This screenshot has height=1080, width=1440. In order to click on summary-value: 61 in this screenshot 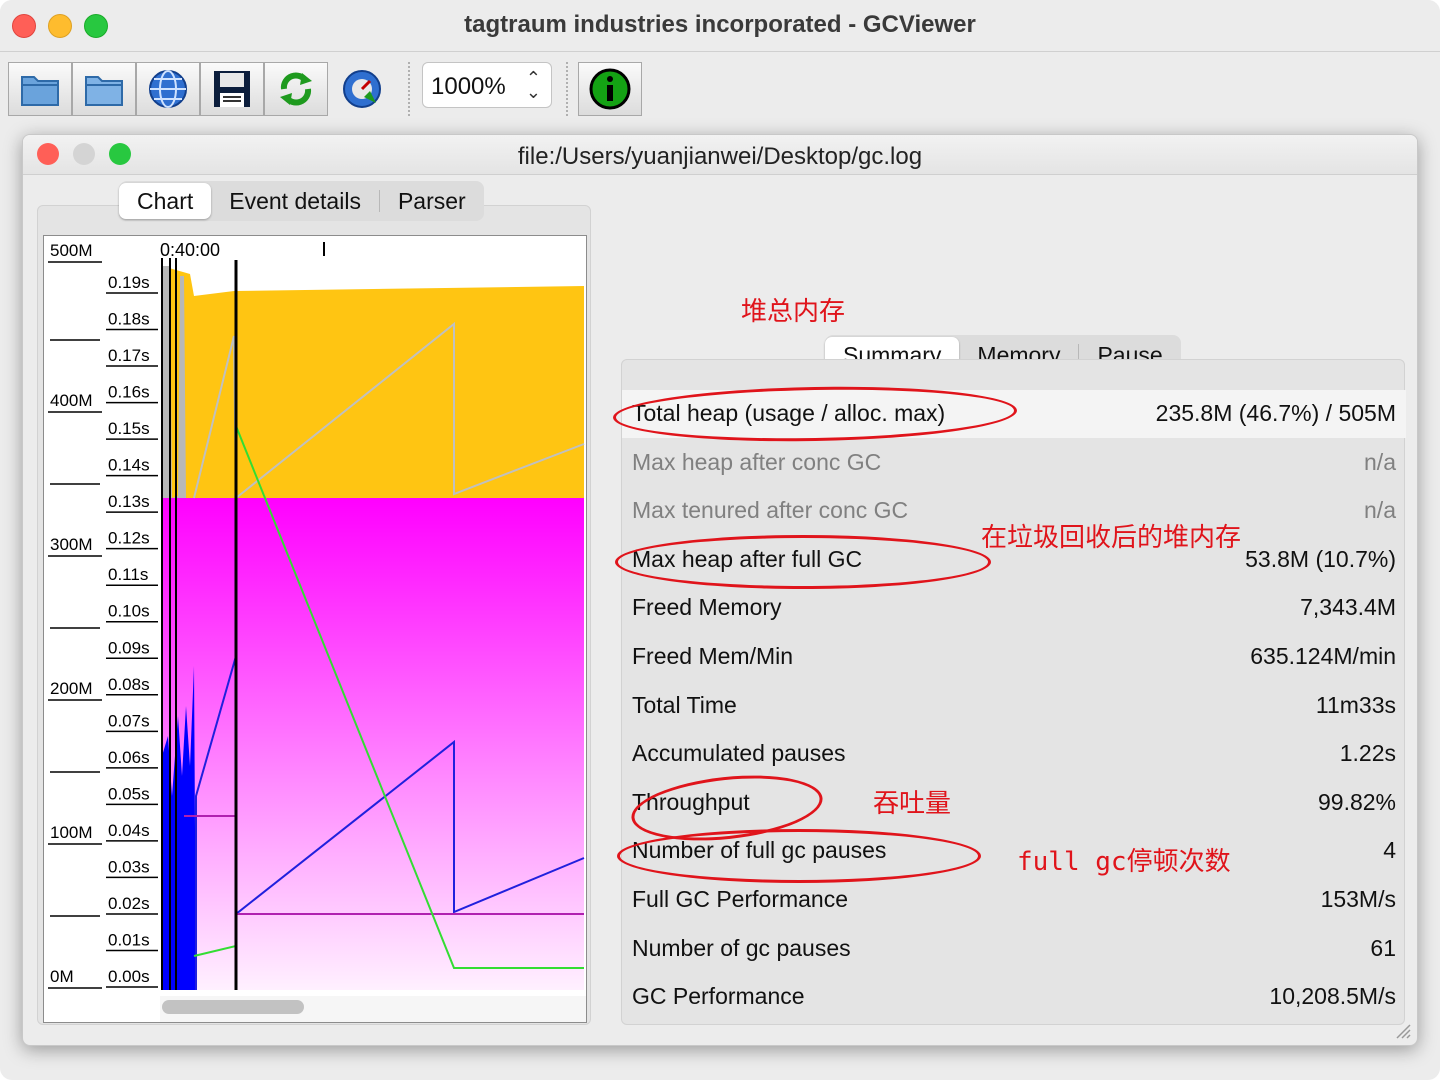, I will do `click(1383, 947)`.